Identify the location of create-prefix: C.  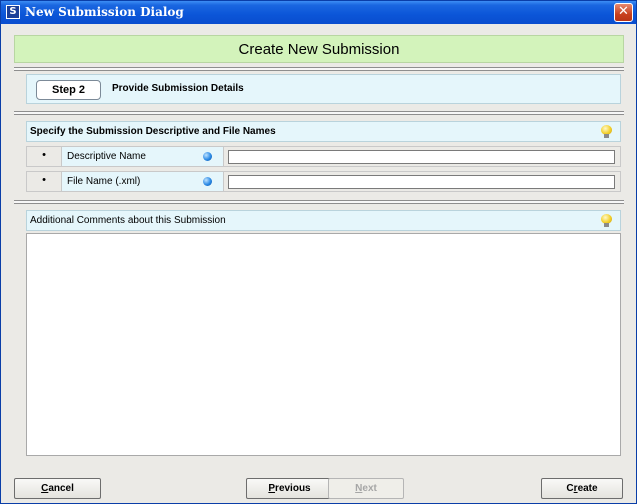
(570, 488).